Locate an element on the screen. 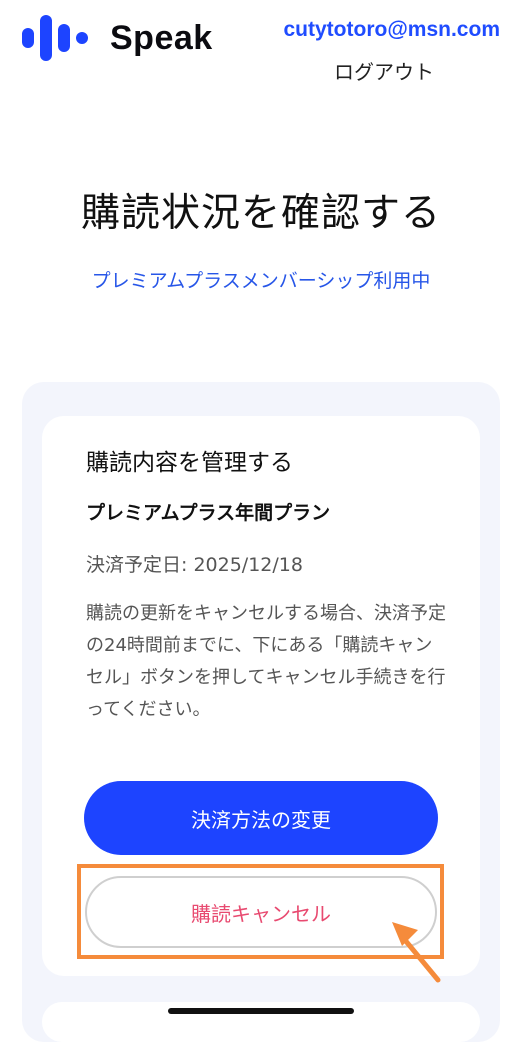  speak-logo-icon is located at coordinates (55, 38).